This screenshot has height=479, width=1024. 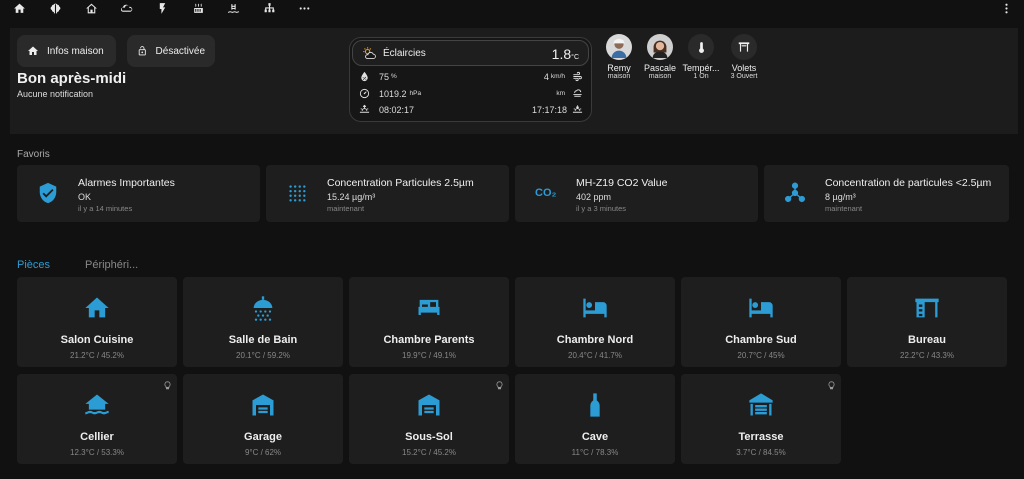 I want to click on brain-icon, so click(x=55, y=8).